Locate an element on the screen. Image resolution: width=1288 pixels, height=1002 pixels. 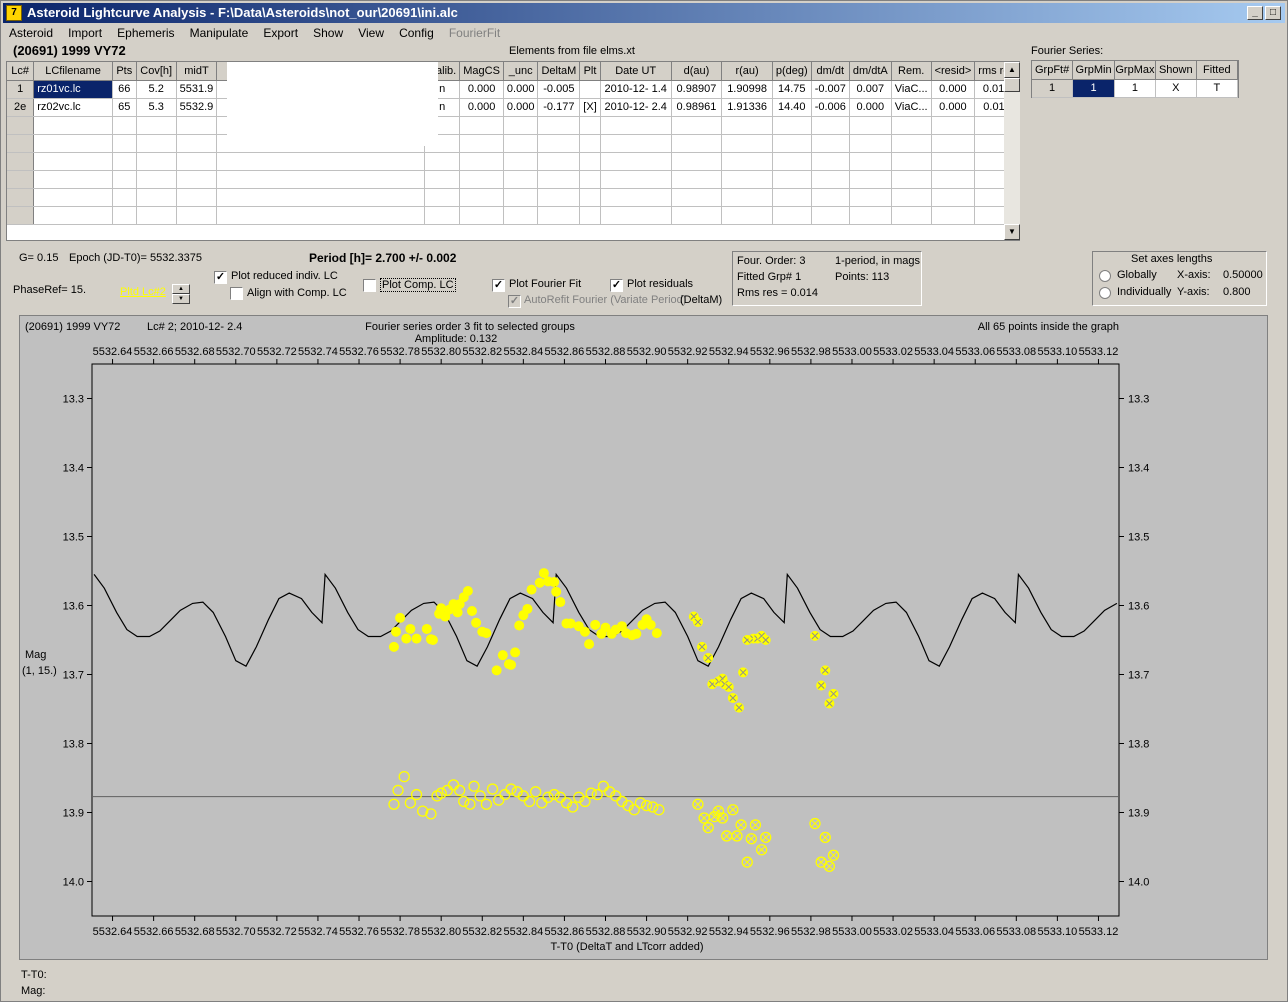
minimize-button: _ is located at coordinates (1255, 13).